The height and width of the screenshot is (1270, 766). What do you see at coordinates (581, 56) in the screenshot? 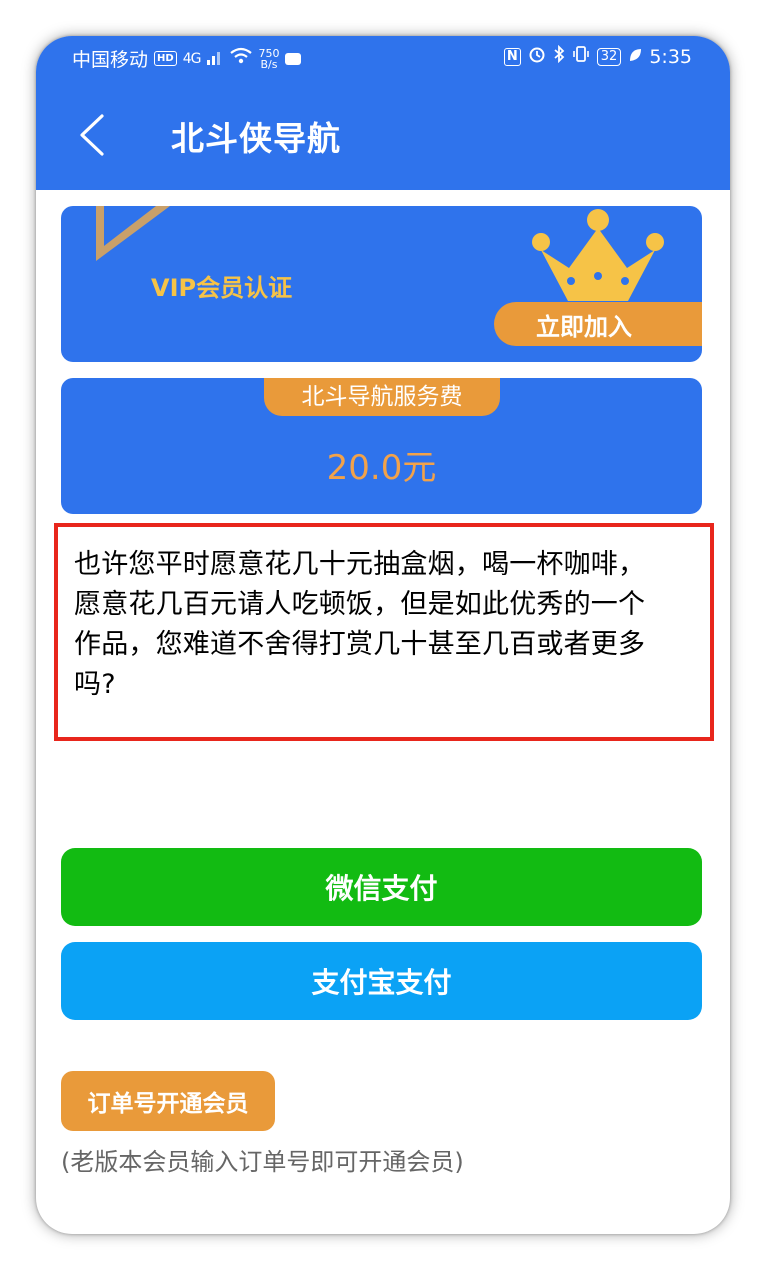
I see `vibrate-icon` at bounding box center [581, 56].